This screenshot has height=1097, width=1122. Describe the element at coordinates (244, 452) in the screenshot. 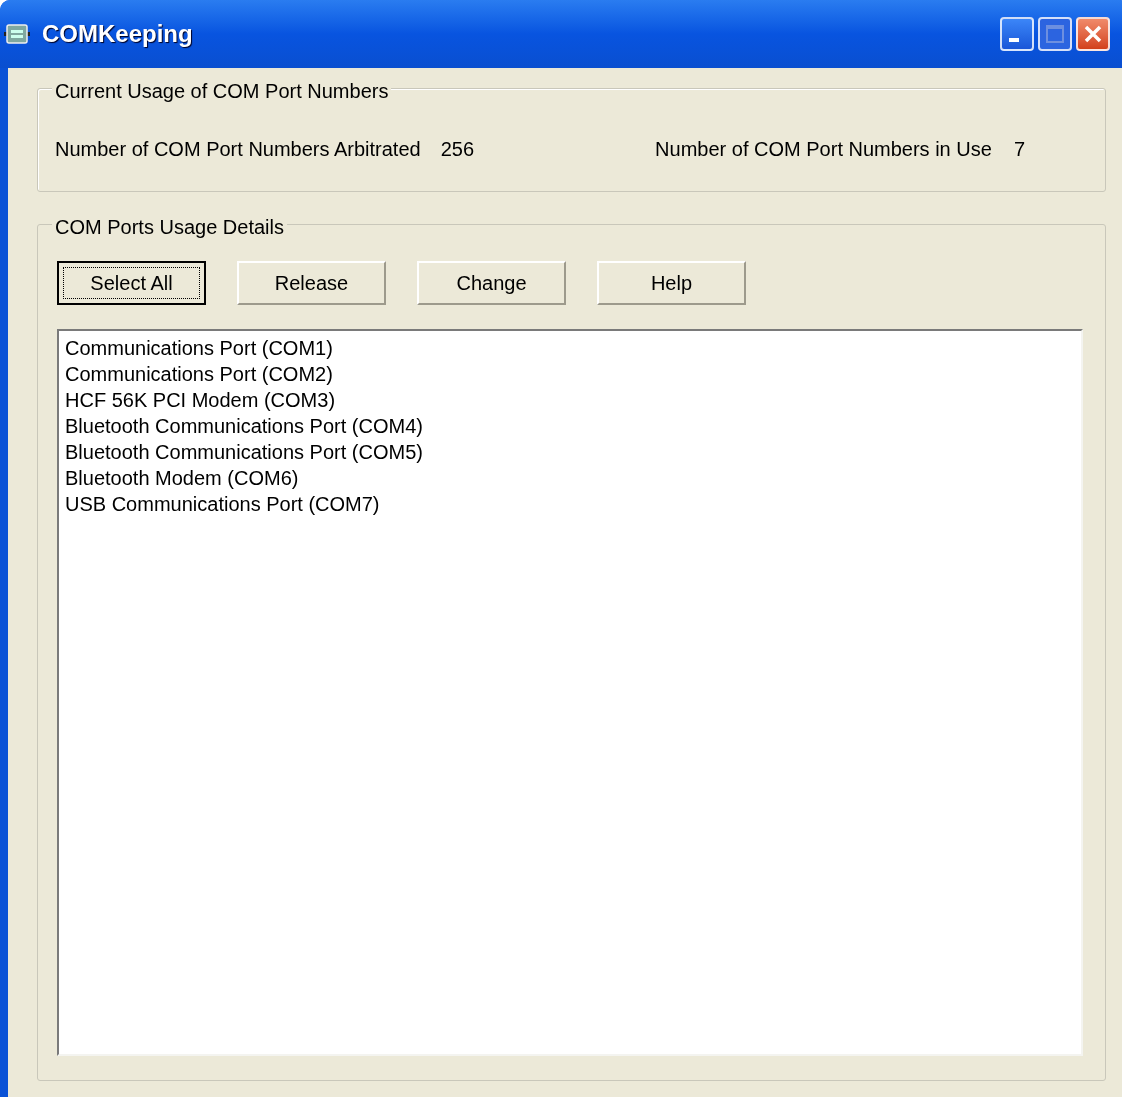

I see `port-item: Bluetooth Communications Port (COM5)` at that location.